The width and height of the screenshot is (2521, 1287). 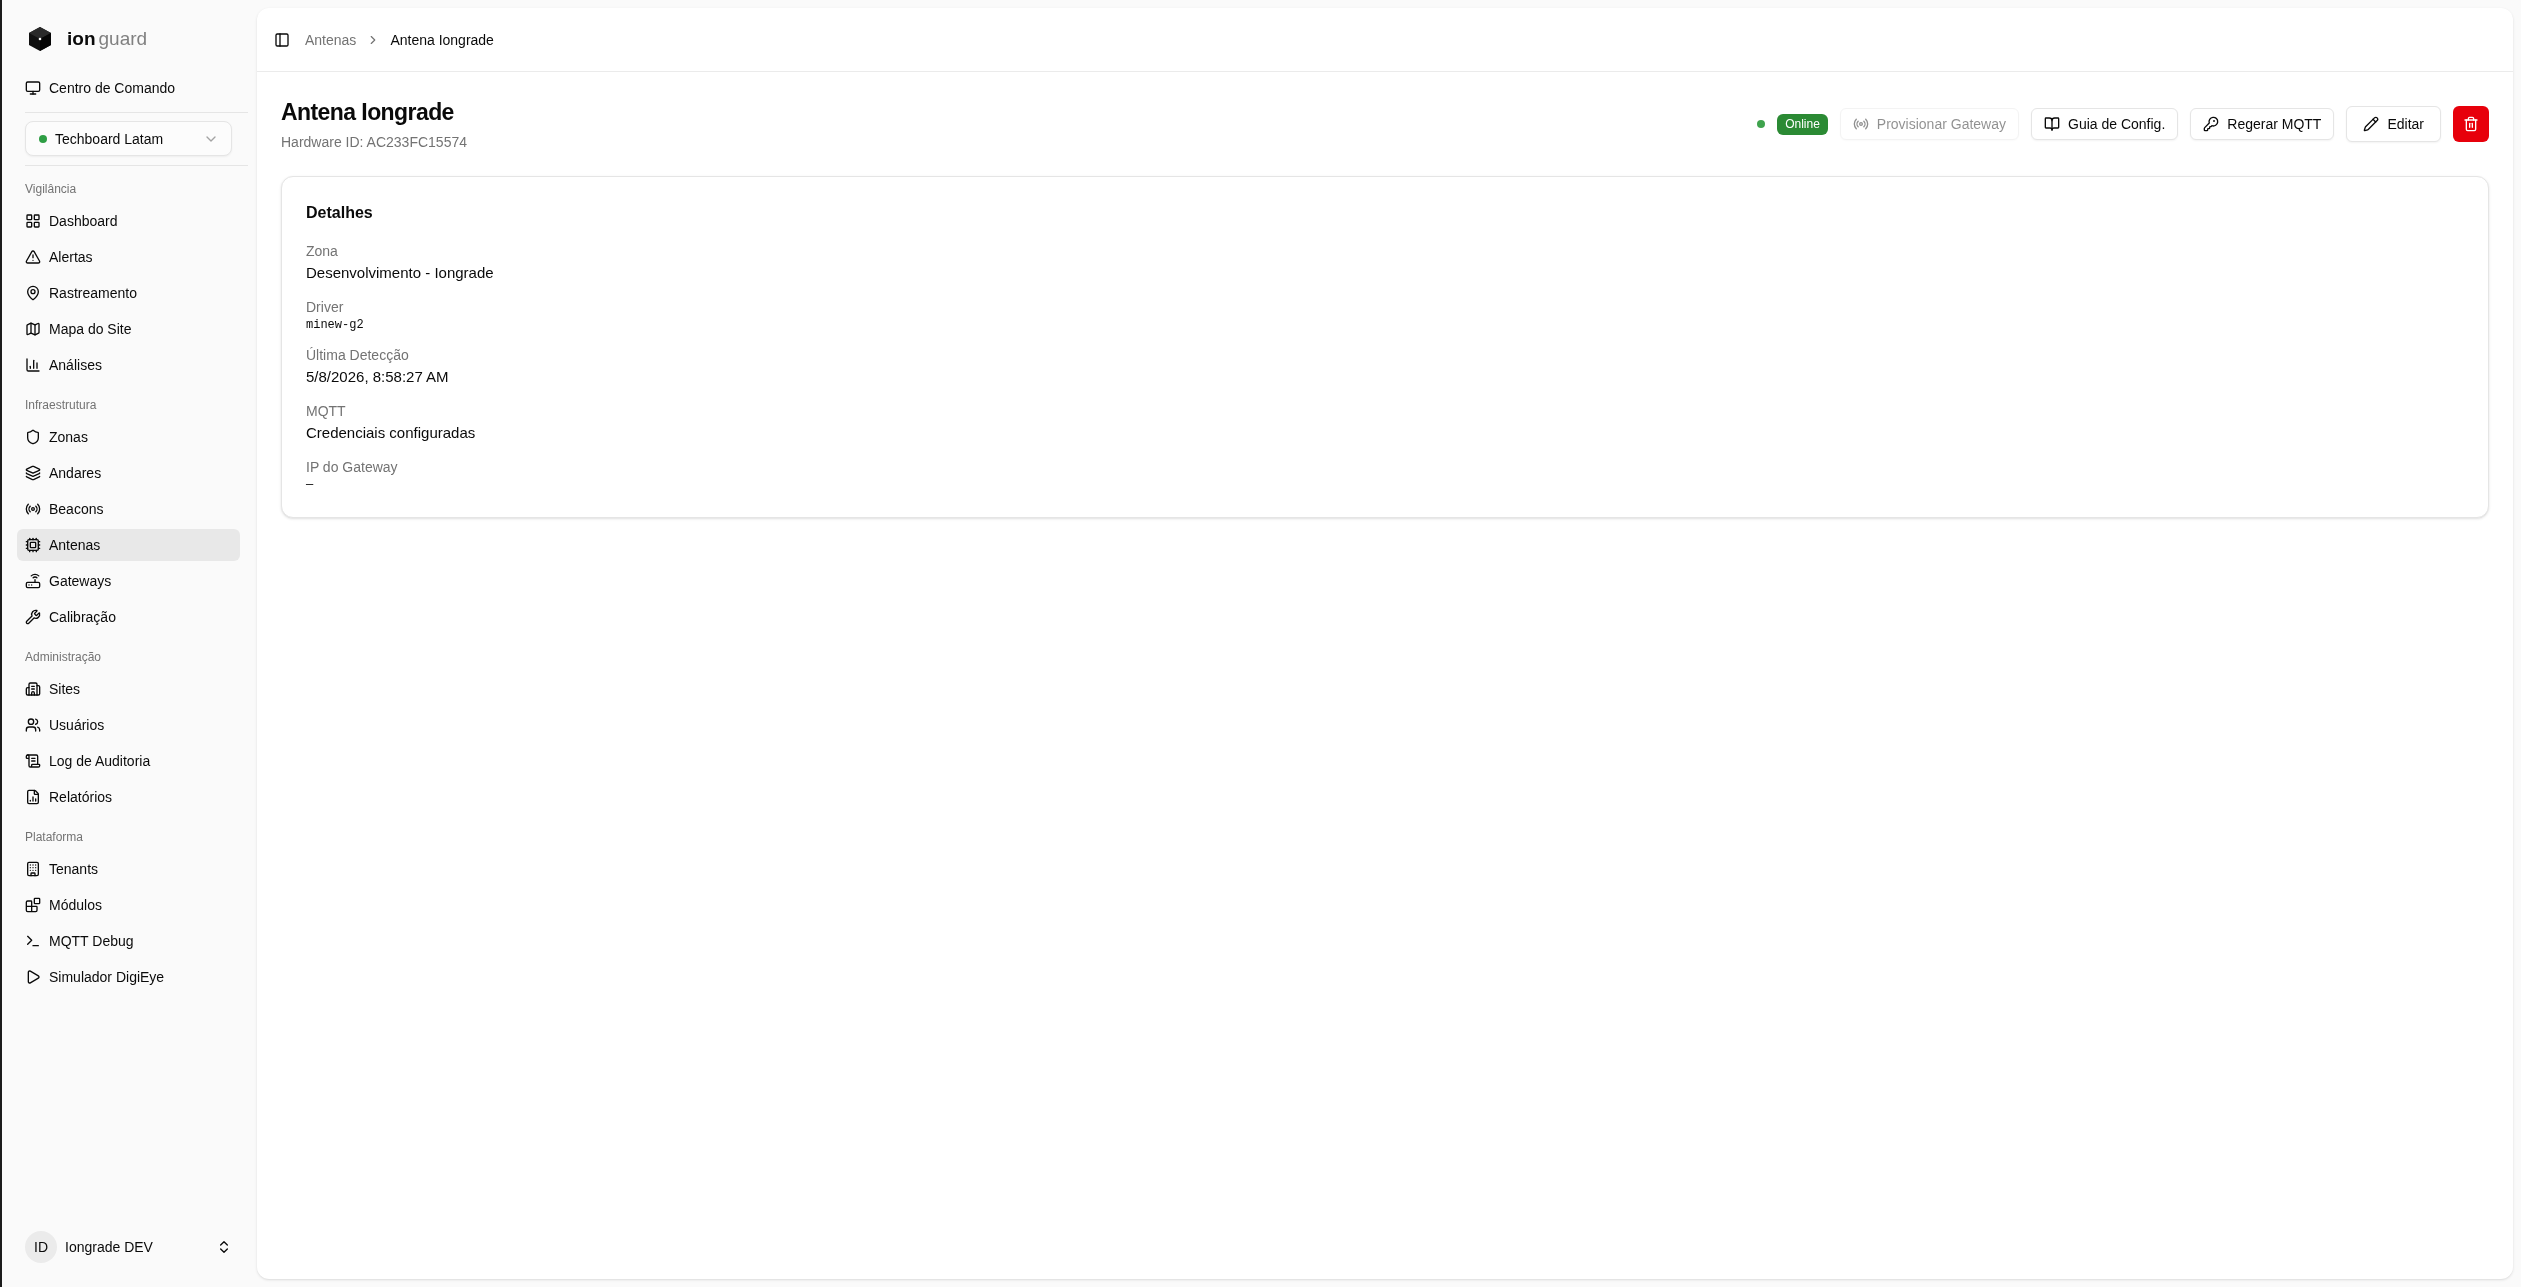 I want to click on sidebar-section-title: Plataforma, so click(x=54, y=837).